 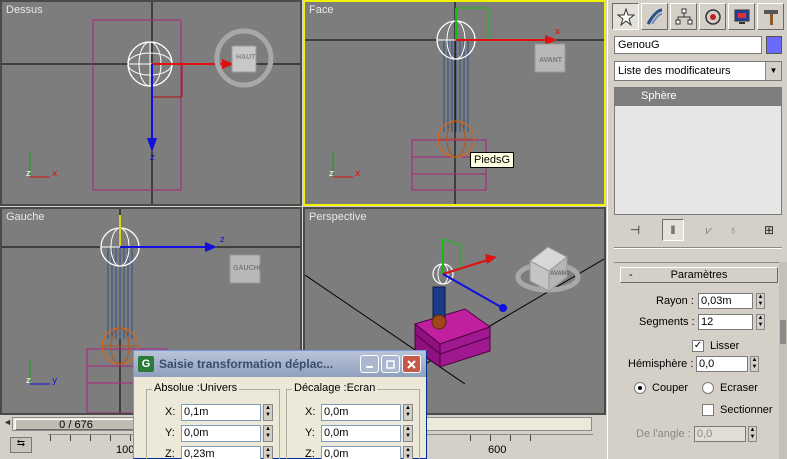 I want to click on y-label: Y:, so click(x=170, y=433).